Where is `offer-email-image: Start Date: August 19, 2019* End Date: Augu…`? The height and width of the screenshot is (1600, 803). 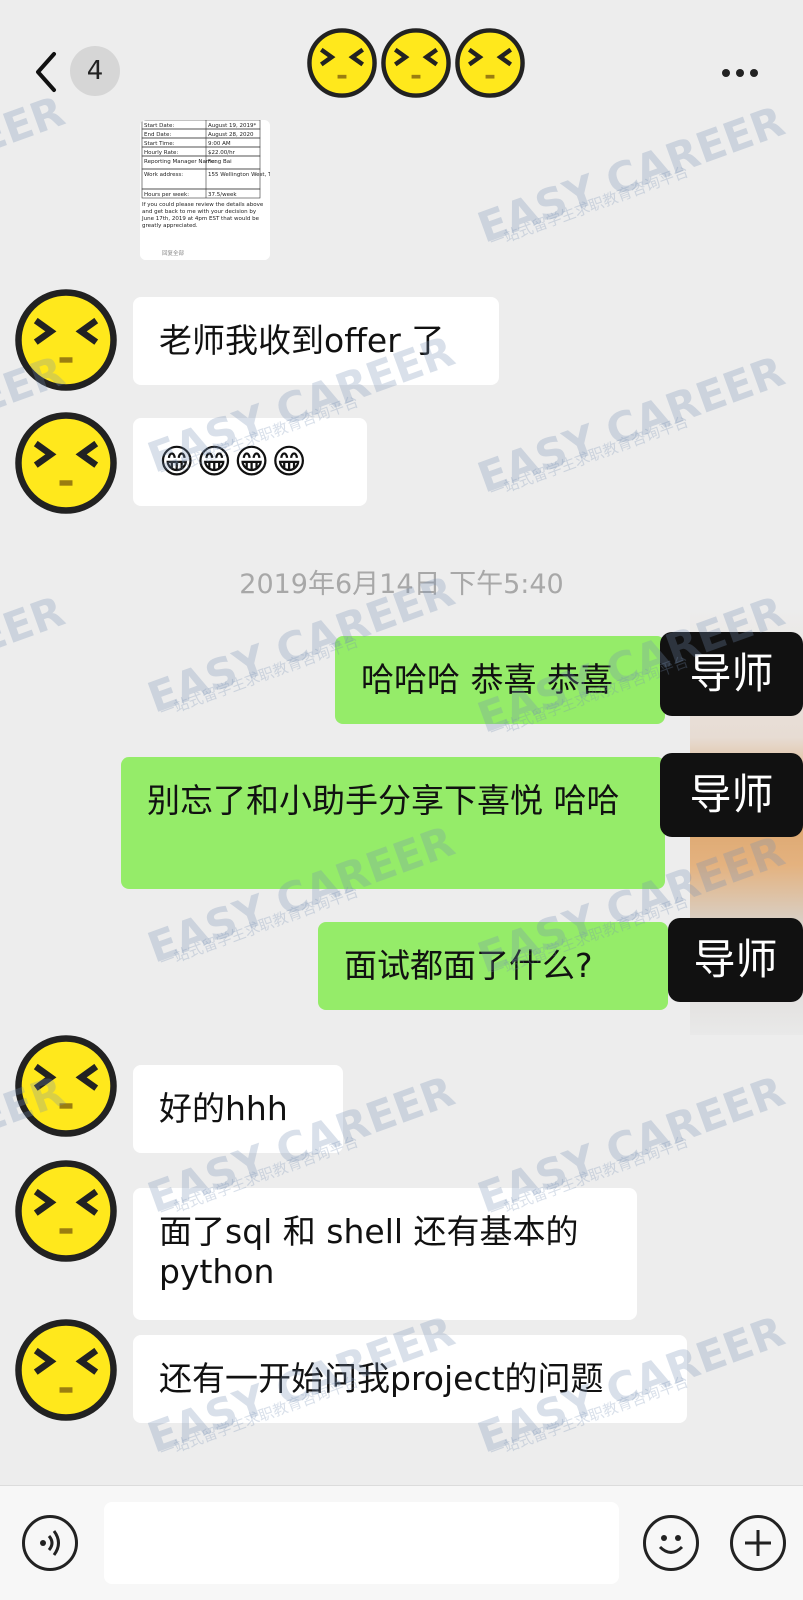
offer-email-image: Start Date: August 19, 2019* End Date: Augu… is located at coordinates (205, 190).